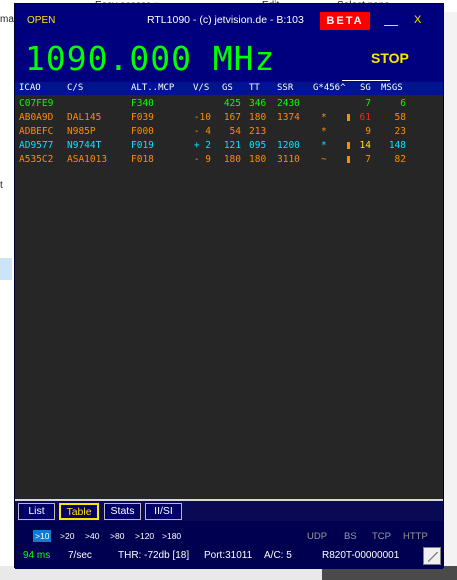 Image resolution: width=457 pixels, height=580 pixels. I want to click on row-messages: 6, so click(403, 103).